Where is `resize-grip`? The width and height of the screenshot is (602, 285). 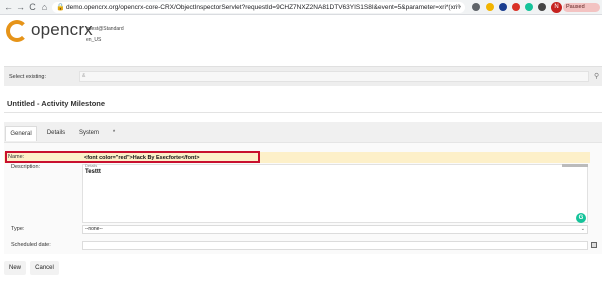 resize-grip is located at coordinates (575, 165).